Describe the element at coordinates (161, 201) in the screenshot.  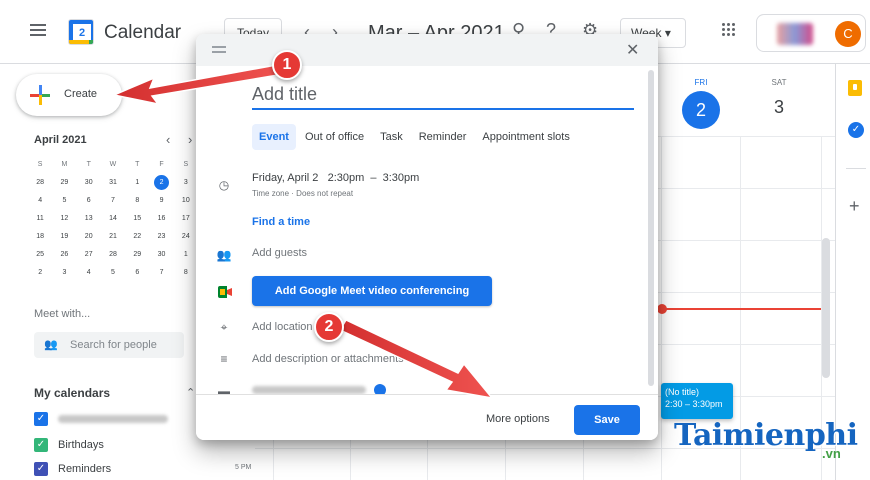
I see `mini-day: 9` at that location.